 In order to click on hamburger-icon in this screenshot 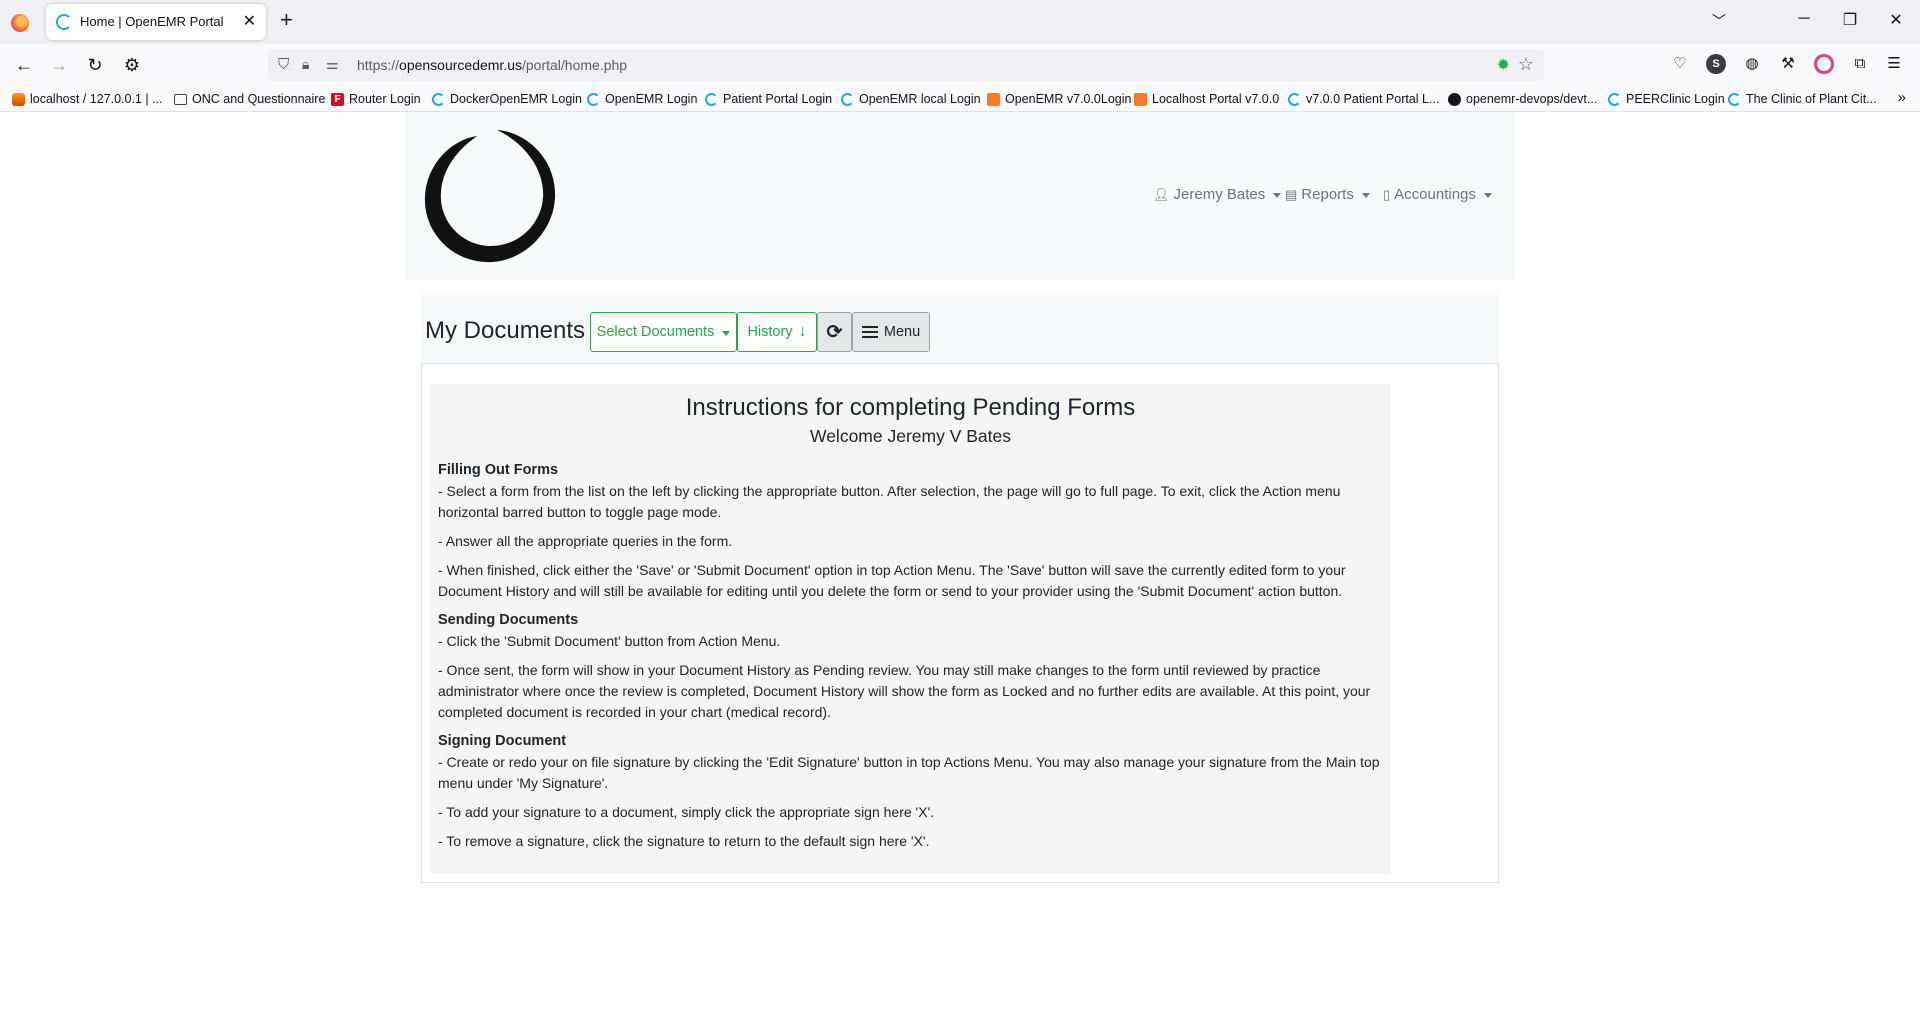, I will do `click(869, 332)`.